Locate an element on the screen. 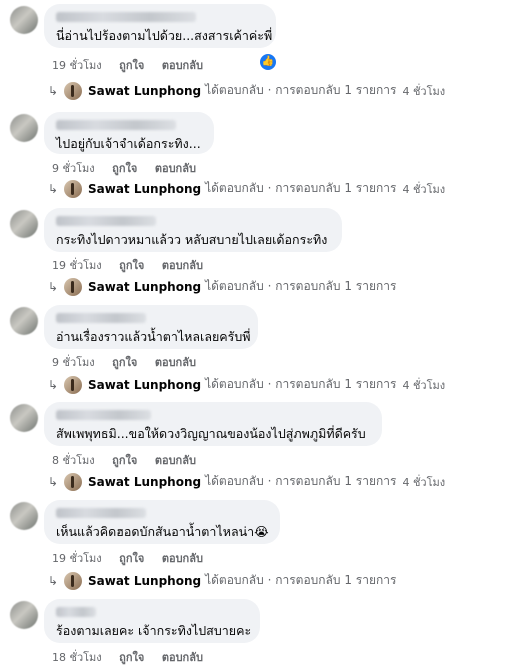 The height and width of the screenshot is (666, 515). comment-bubble: เห็นแล้วคิดฮอดบักสันอาน้ำตาไหลน่า😭 is located at coordinates (162, 522).